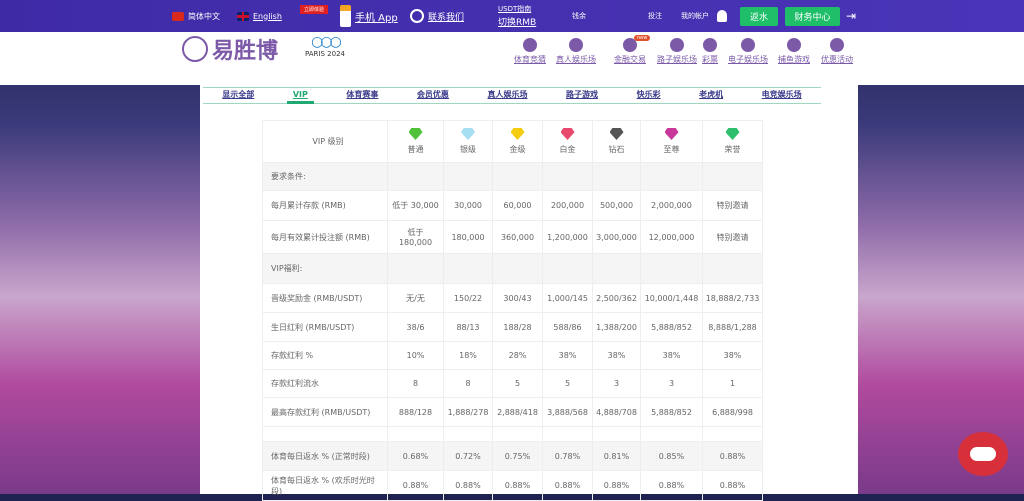  Describe the element at coordinates (794, 45) in the screenshot. I see `fishing-icon` at that location.